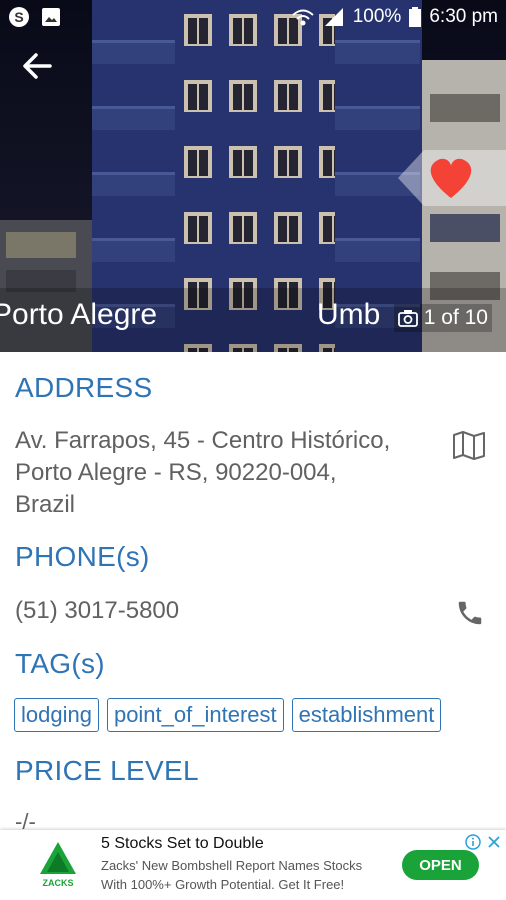 The height and width of the screenshot is (900, 506). Describe the element at coordinates (56, 715) in the screenshot. I see `tag-lodging: lodging` at that location.